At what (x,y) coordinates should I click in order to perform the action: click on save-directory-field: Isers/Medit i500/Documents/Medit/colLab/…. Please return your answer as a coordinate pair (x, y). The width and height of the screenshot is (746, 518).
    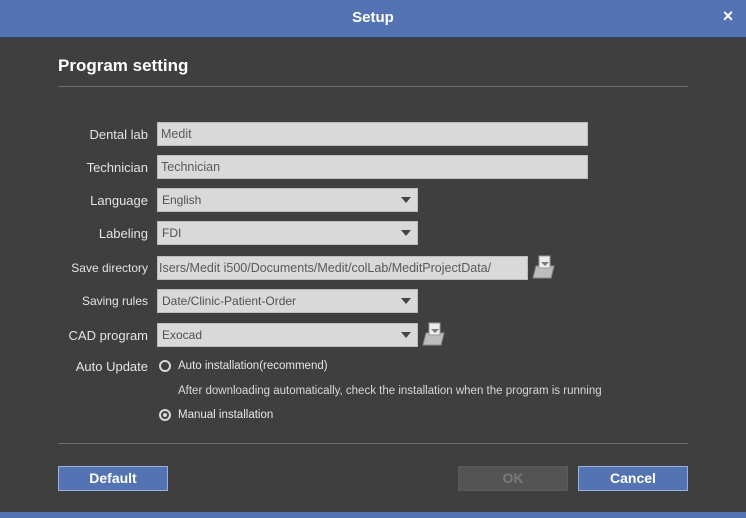
    Looking at the image, I should click on (342, 268).